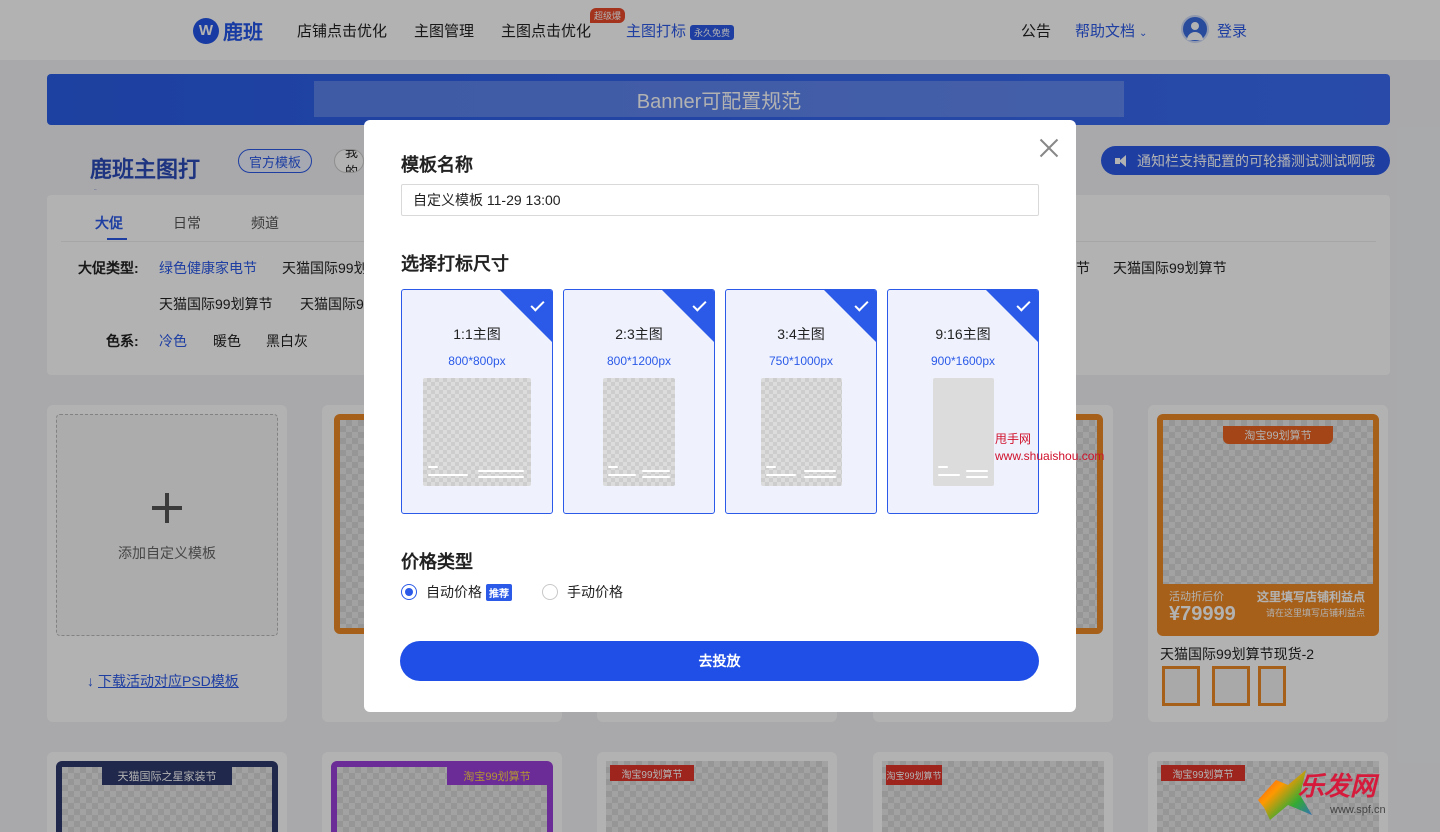 This screenshot has height=832, width=1440. I want to click on size-dims: 800*800px, so click(477, 361).